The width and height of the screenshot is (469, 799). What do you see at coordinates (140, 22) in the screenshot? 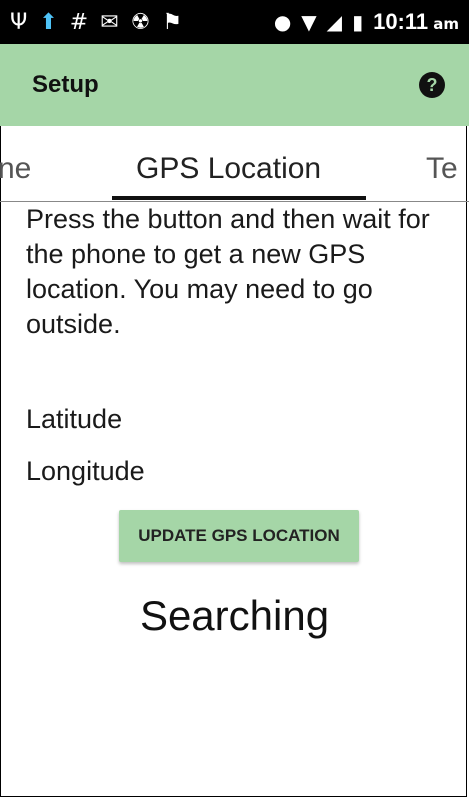
I see `android-debug-icon: ☢` at bounding box center [140, 22].